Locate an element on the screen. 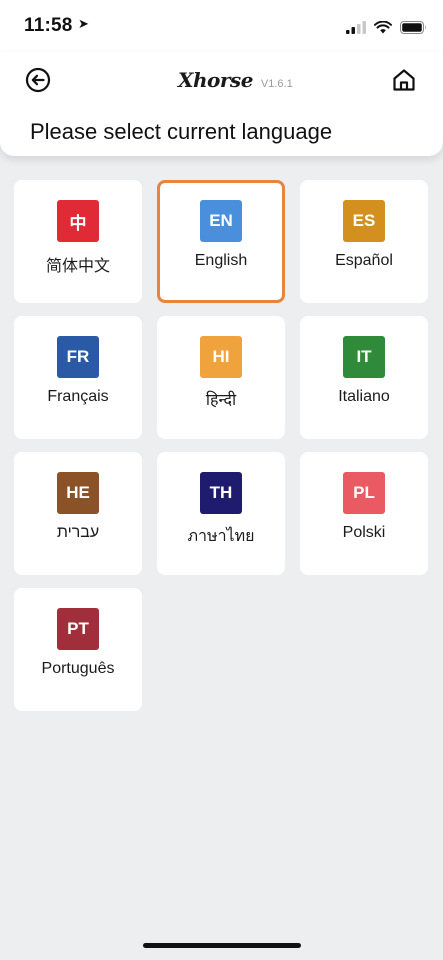 The height and width of the screenshot is (960, 443). language-tile-es: ES Español is located at coordinates (364, 241).